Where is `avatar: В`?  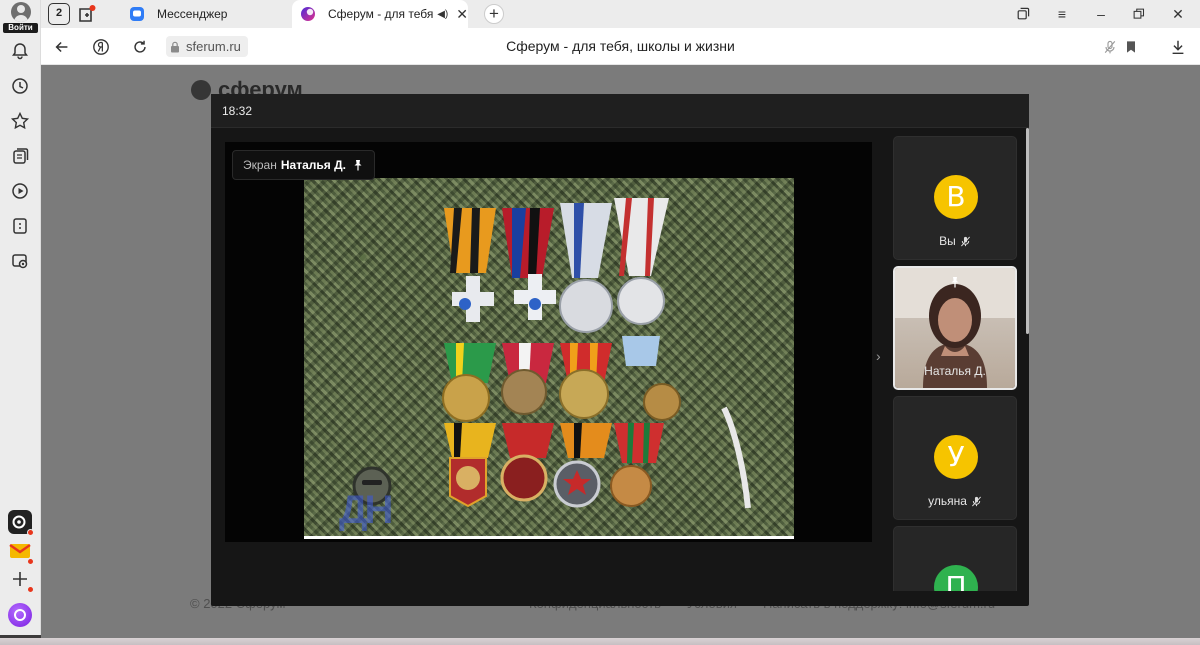 avatar: В is located at coordinates (956, 197).